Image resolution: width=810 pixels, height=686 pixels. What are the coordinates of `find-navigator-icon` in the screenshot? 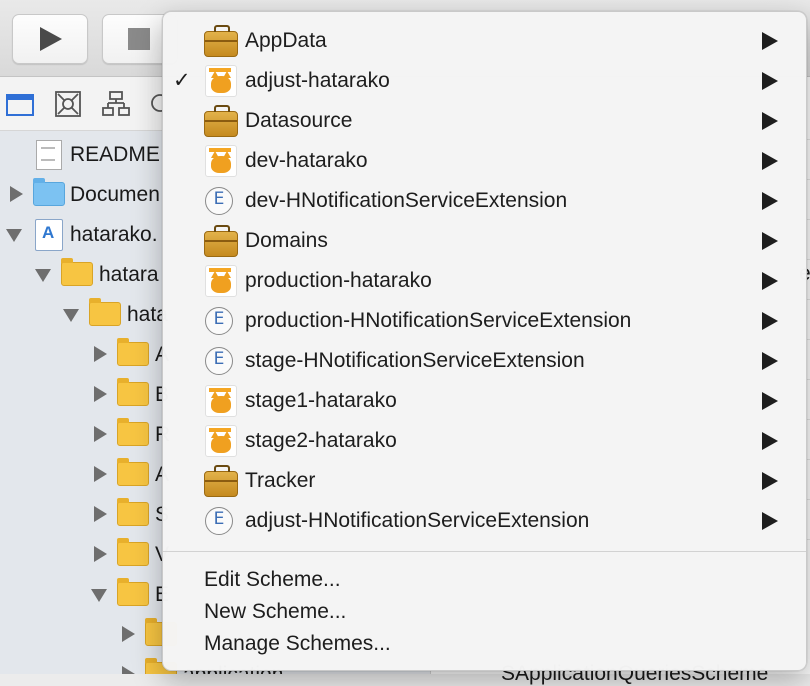 It's located at (155, 104).